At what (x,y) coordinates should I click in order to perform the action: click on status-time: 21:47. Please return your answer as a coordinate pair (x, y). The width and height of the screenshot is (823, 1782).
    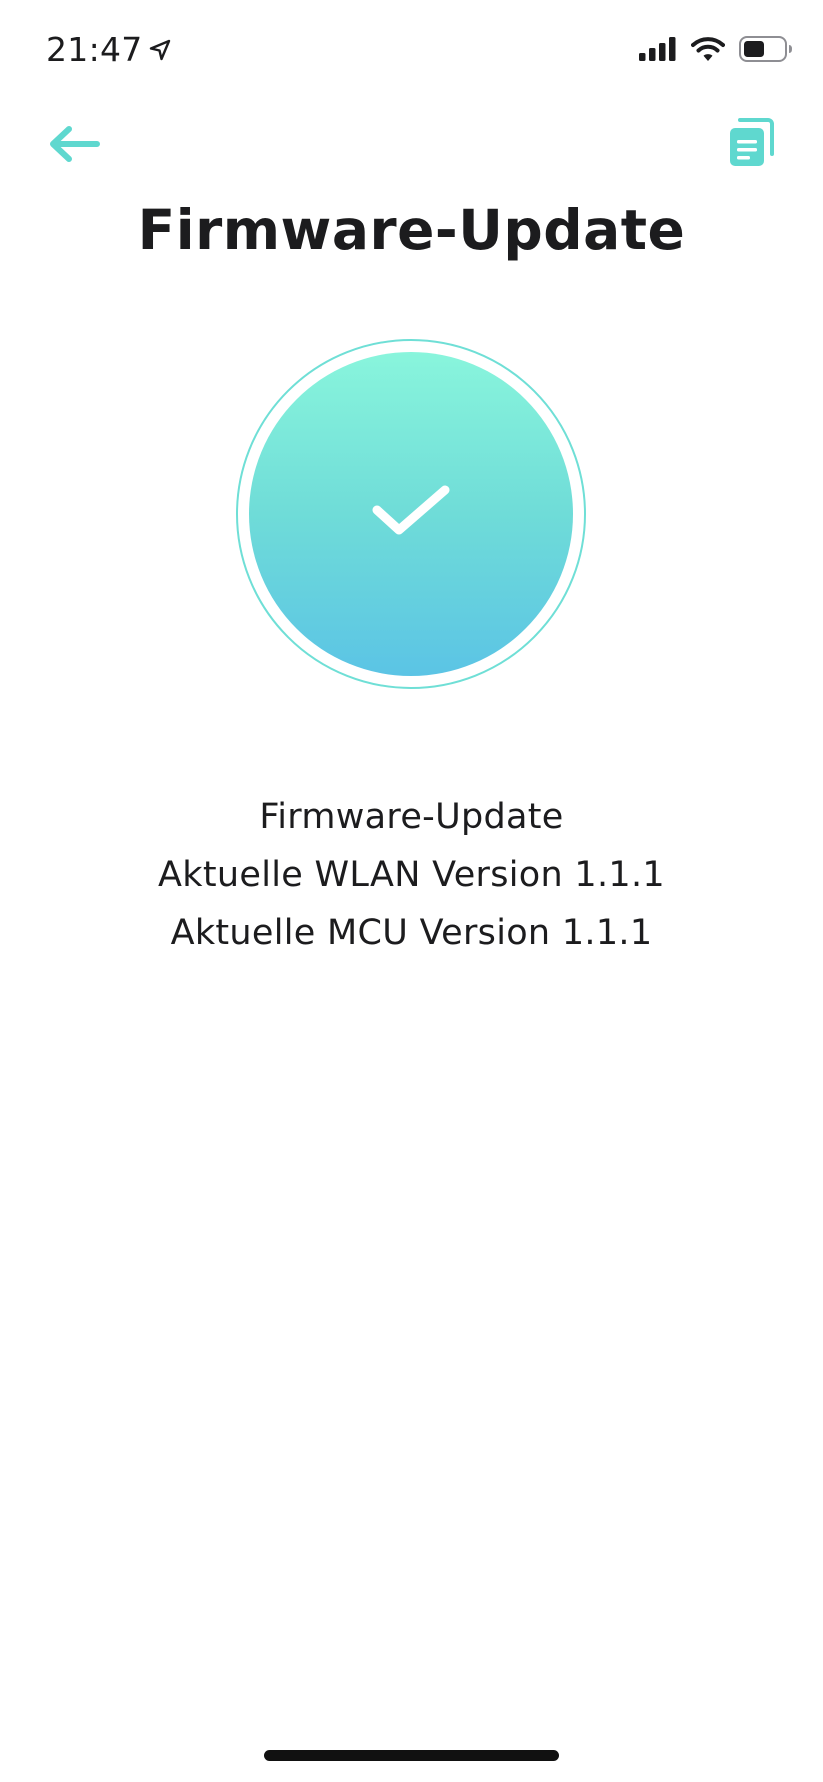
    Looking at the image, I should click on (108, 49).